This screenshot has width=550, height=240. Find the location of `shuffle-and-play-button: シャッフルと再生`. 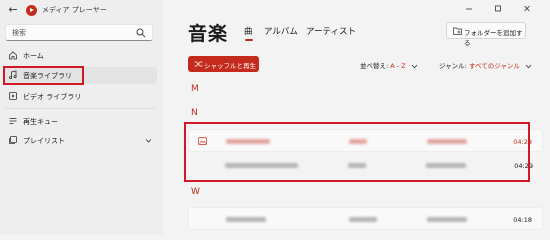

shuffle-and-play-button: シャッフルと再生 is located at coordinates (223, 64).